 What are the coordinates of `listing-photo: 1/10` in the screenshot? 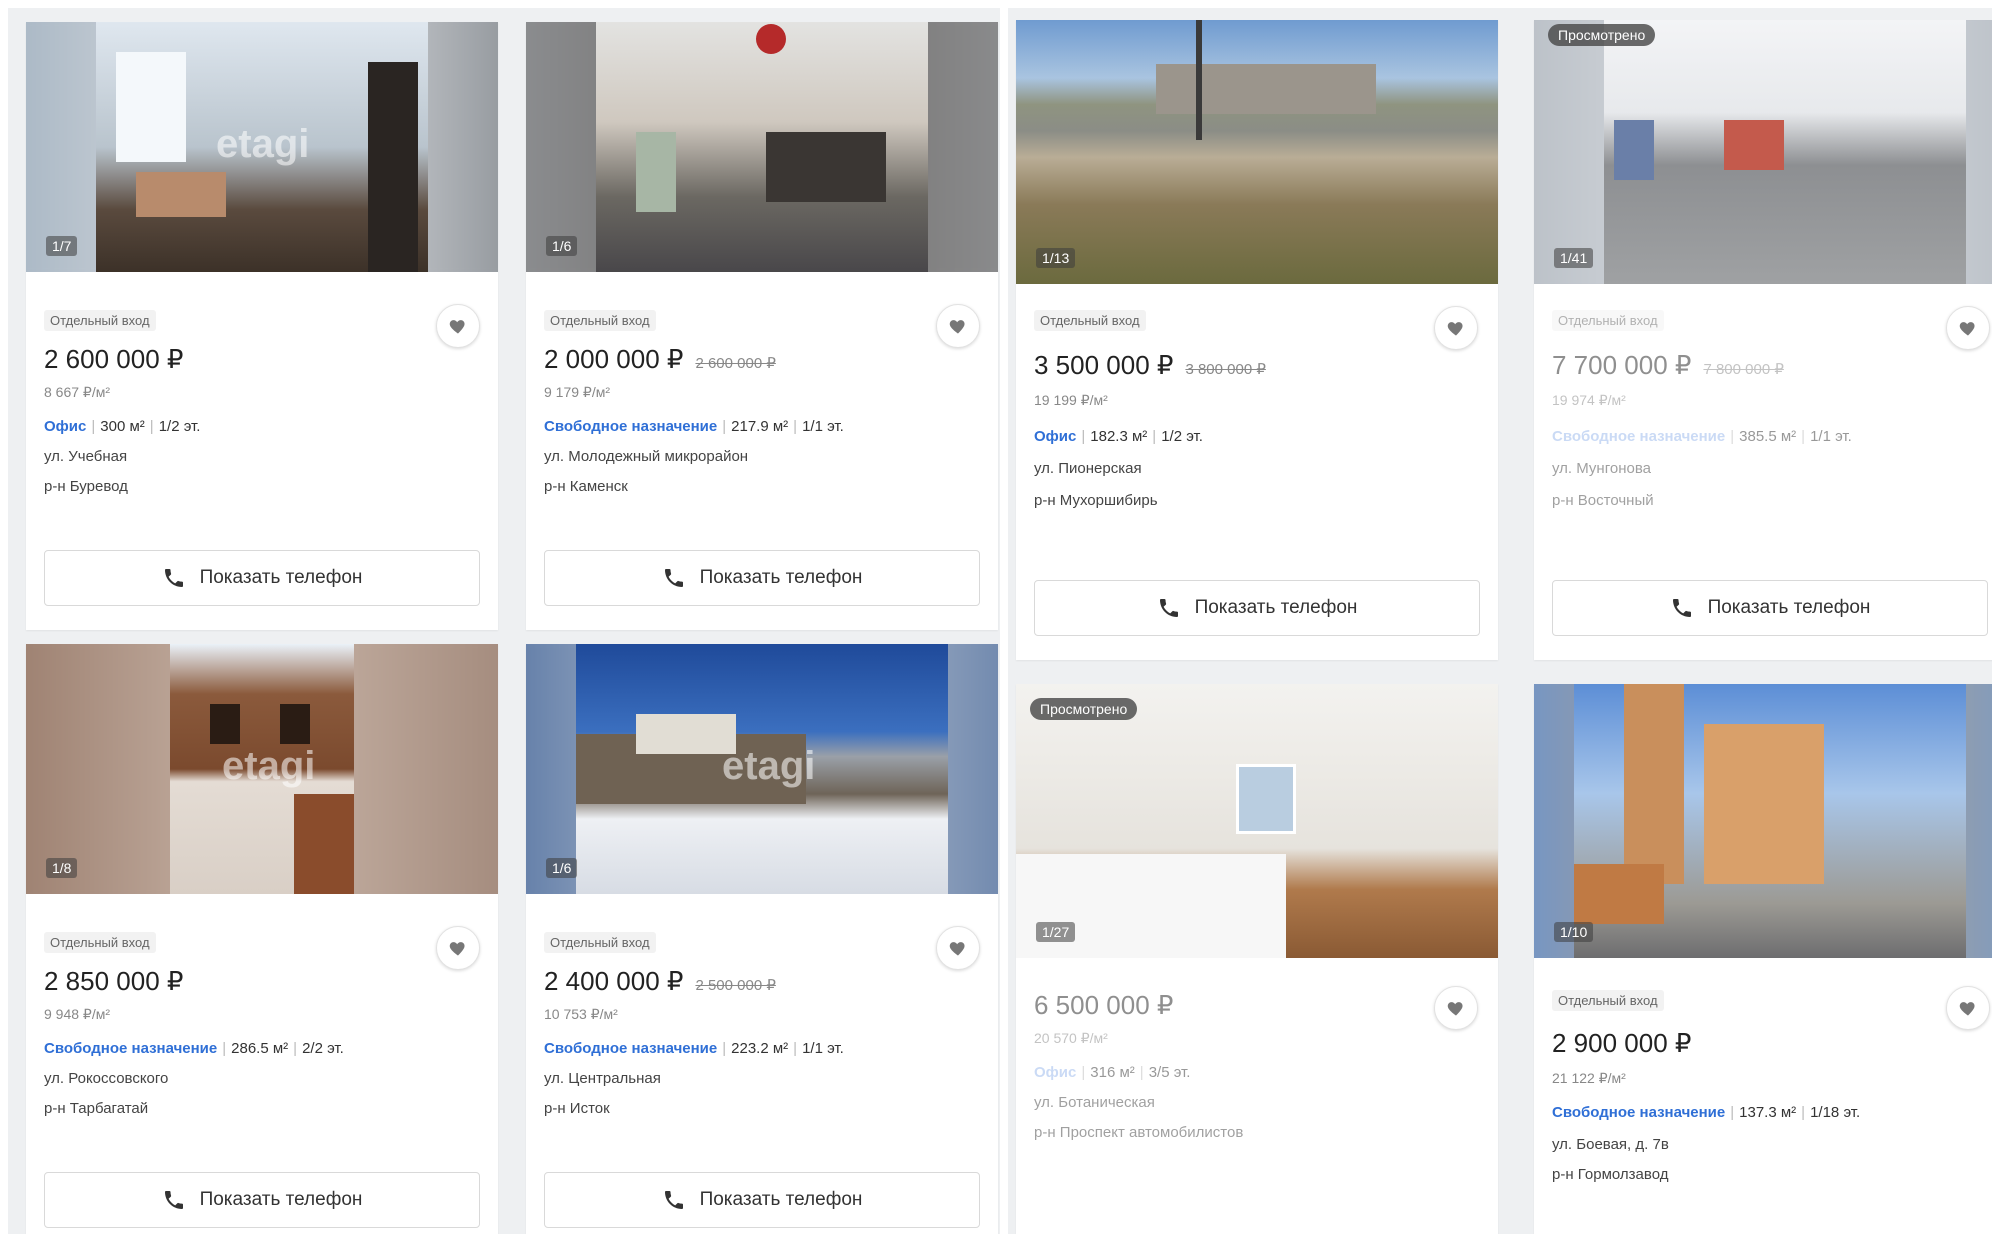 It's located at (1763, 821).